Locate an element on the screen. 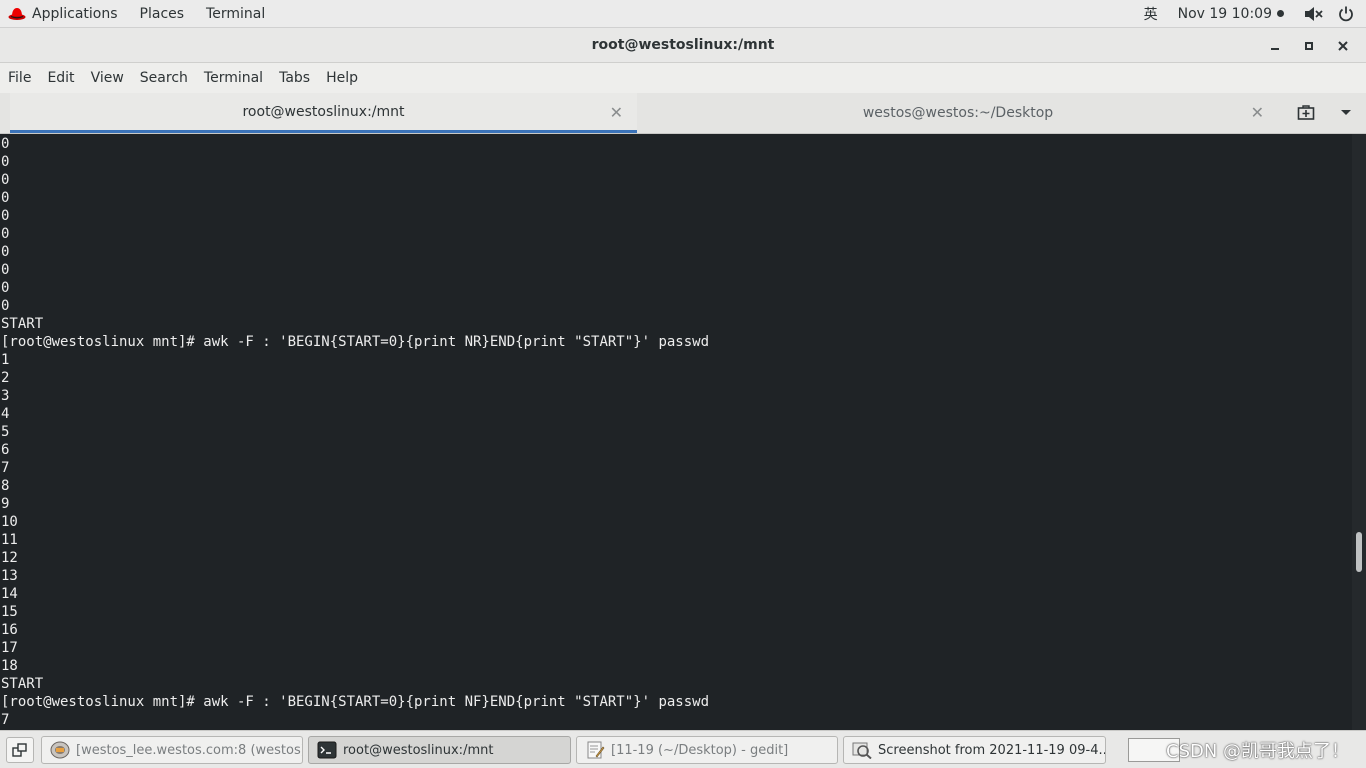 Image resolution: width=1366 pixels, height=768 pixels. show-desktop-button is located at coordinates (20, 750).